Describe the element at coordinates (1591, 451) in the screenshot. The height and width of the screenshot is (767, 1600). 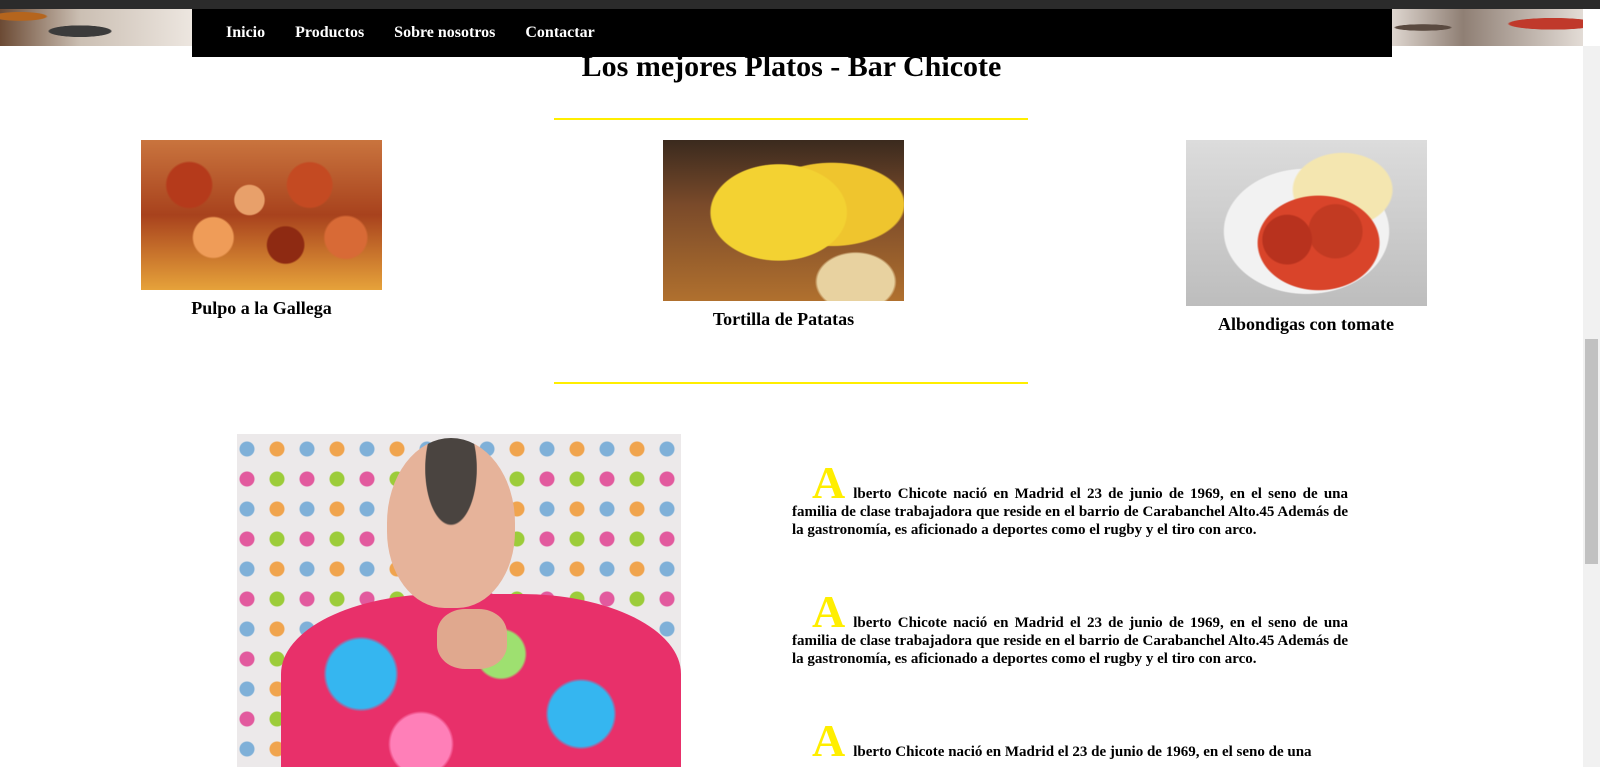
I see `scrollbar-thumb` at that location.